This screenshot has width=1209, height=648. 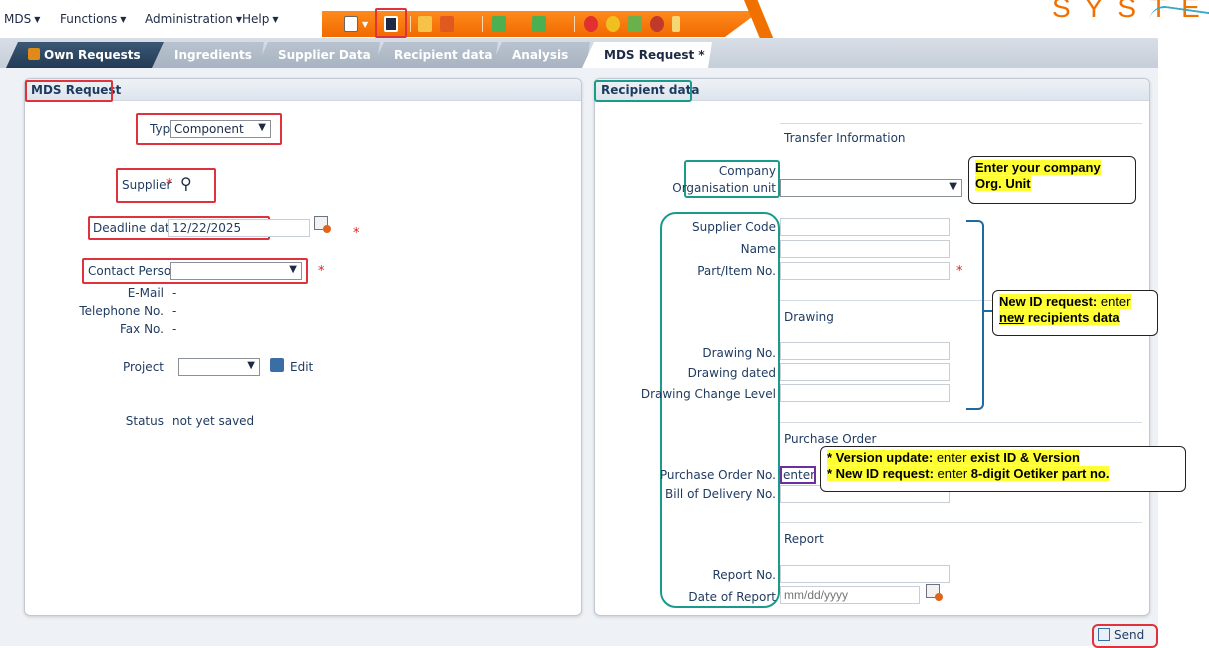 What do you see at coordinates (884, 457) in the screenshot?
I see `po-callout-l1-bold: Version update:` at bounding box center [884, 457].